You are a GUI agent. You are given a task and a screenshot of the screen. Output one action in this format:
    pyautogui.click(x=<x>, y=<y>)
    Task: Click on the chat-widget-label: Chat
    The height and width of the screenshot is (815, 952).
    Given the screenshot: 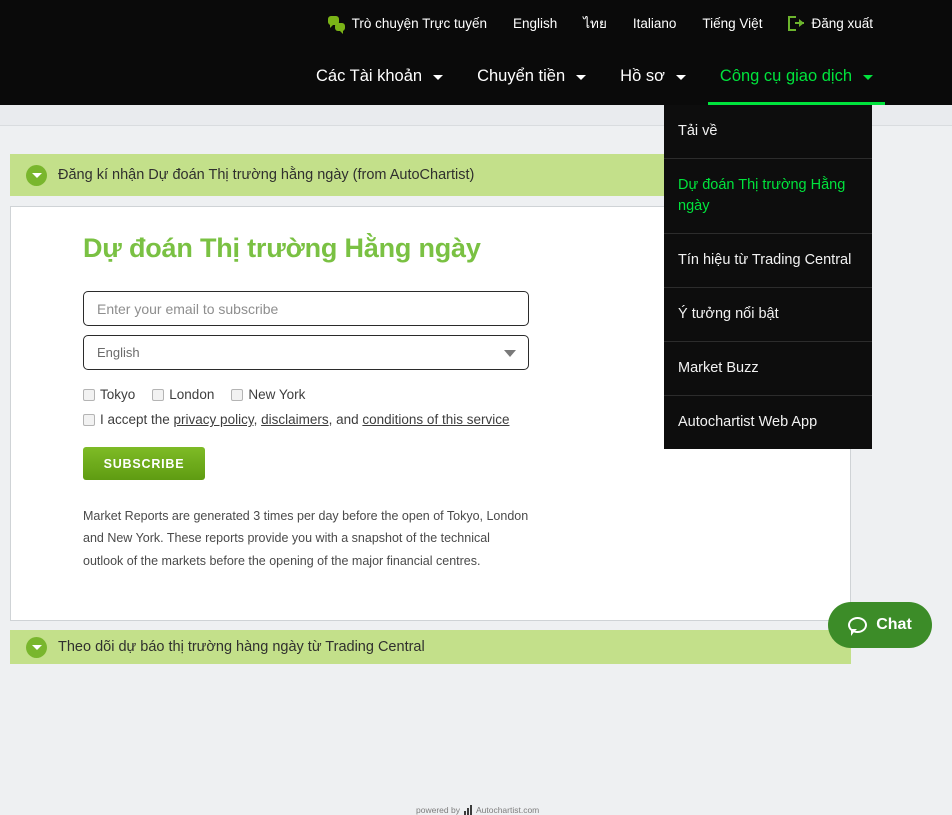 What is the action you would take?
    pyautogui.click(x=894, y=624)
    